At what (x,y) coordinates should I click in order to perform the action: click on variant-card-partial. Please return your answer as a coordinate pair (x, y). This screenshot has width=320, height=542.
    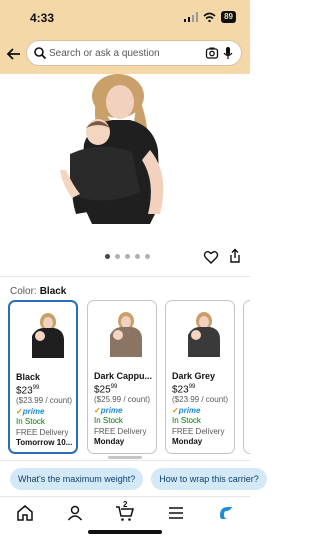
    Looking at the image, I should click on (246, 377).